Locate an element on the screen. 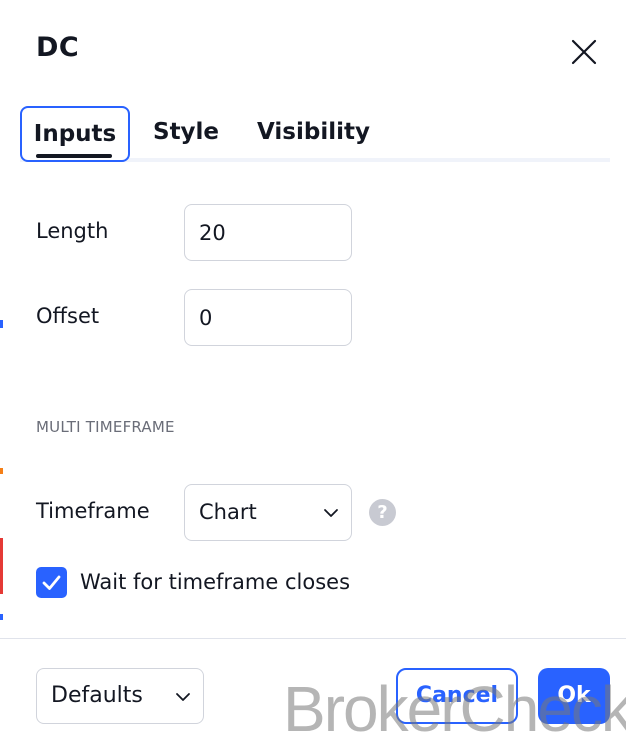  tab-inputs: Inputs is located at coordinates (75, 134).